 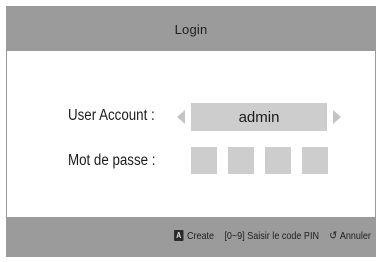 What do you see at coordinates (355, 236) in the screenshot?
I see `cancel-hint: Annuler` at bounding box center [355, 236].